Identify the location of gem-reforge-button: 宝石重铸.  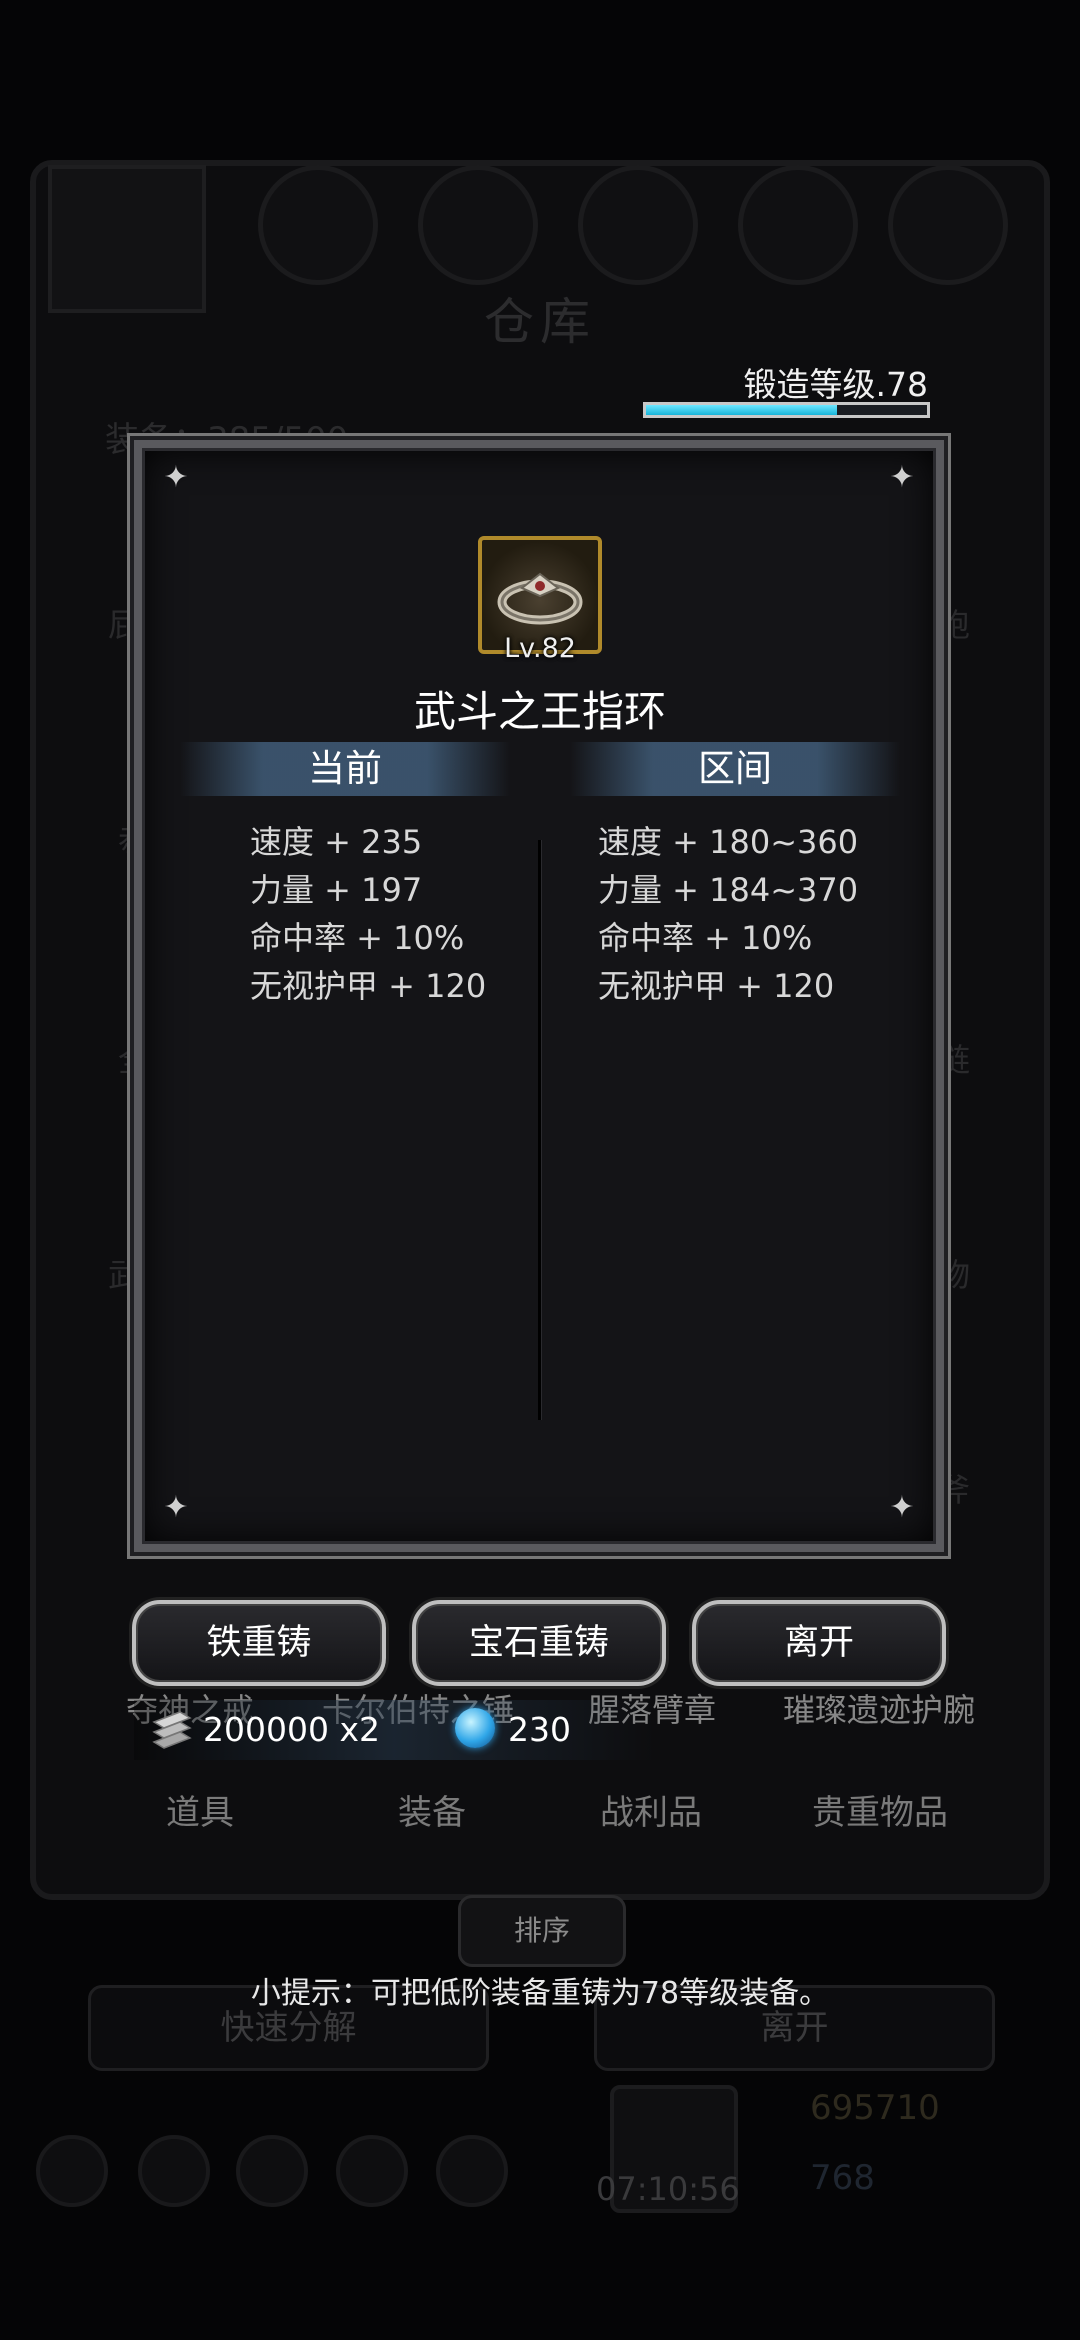
(539, 1643).